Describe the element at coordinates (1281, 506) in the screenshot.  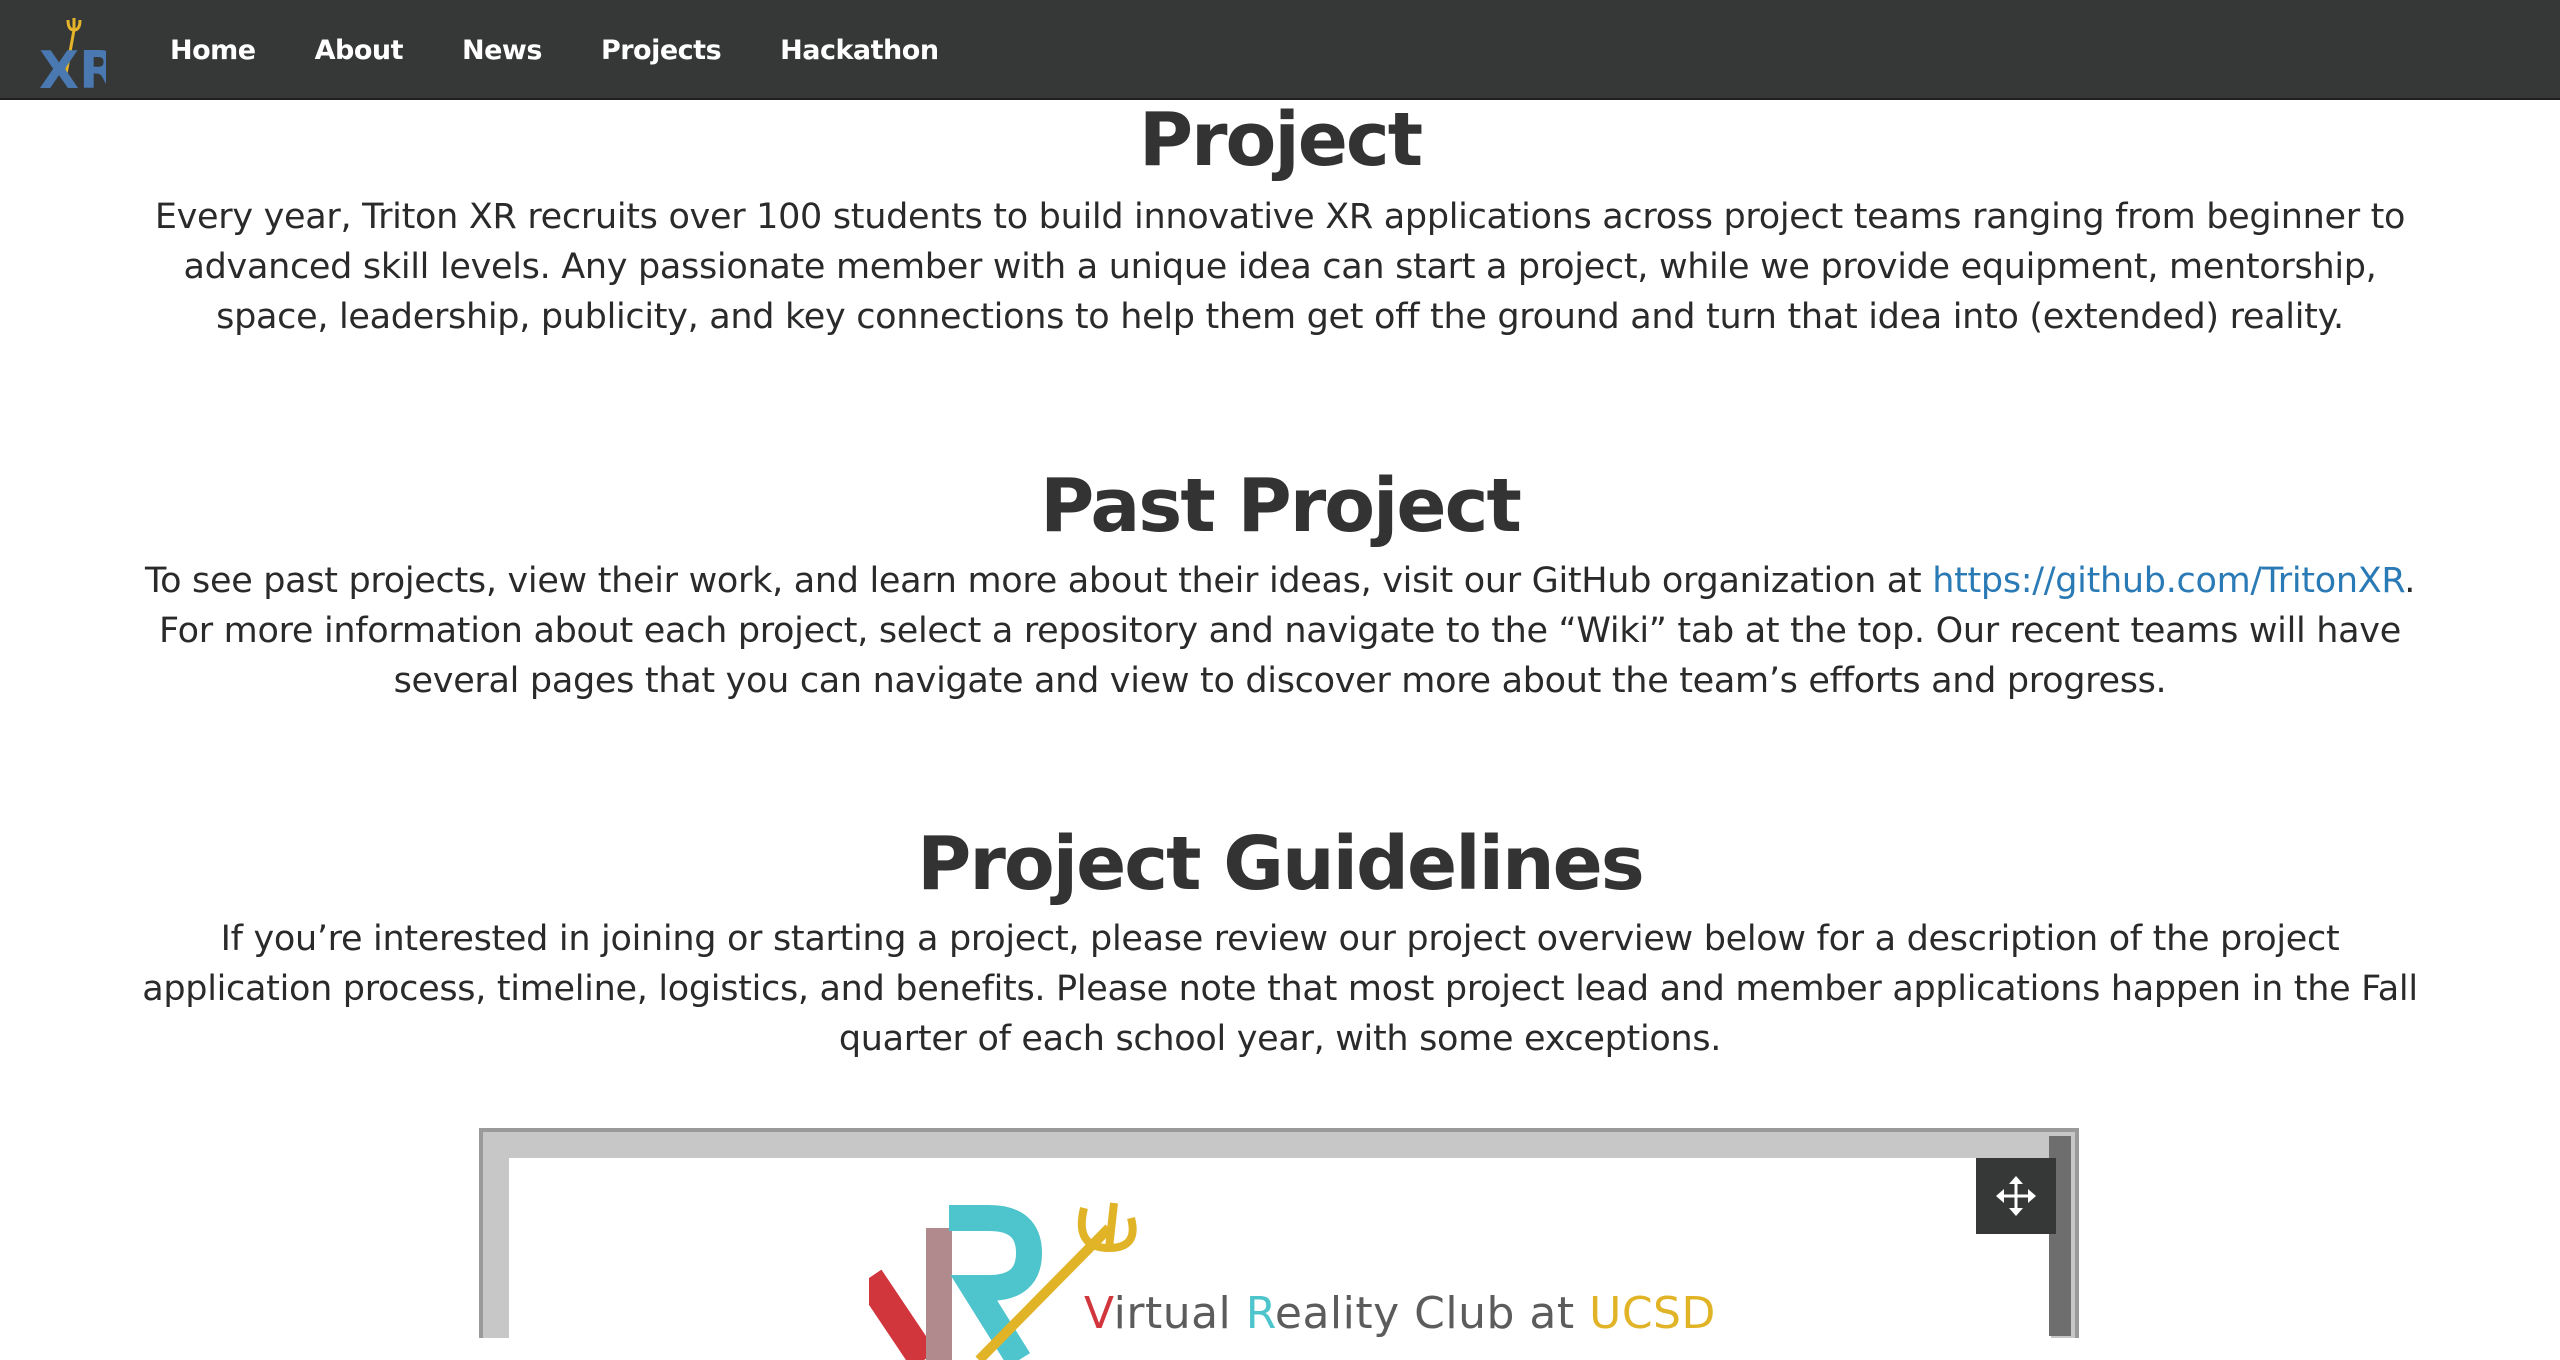
I see `past-project-heading: Past Project` at that location.